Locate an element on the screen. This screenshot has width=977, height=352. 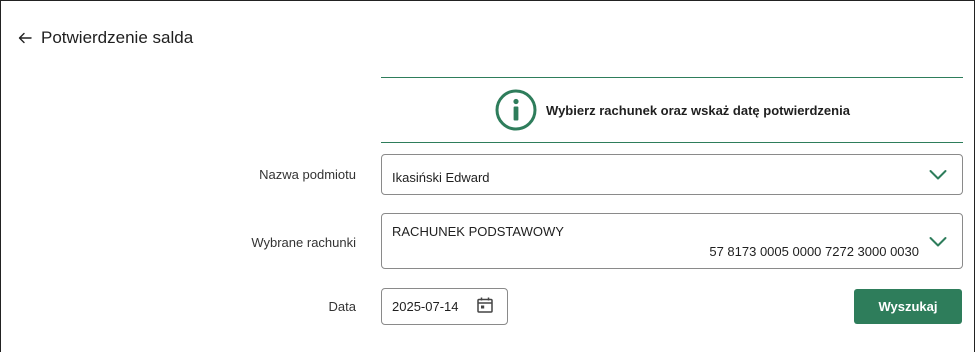
date-value: 2025-07-14 is located at coordinates (425, 306).